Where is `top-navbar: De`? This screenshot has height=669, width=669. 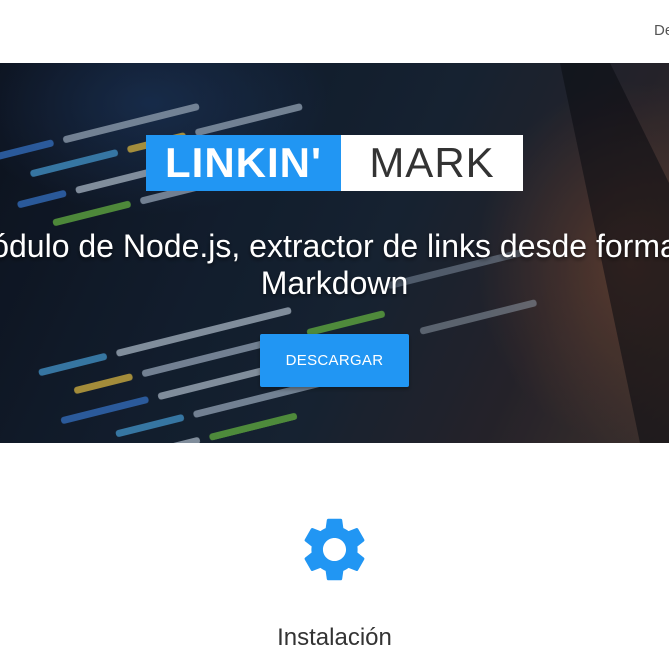 top-navbar: De is located at coordinates (334, 31).